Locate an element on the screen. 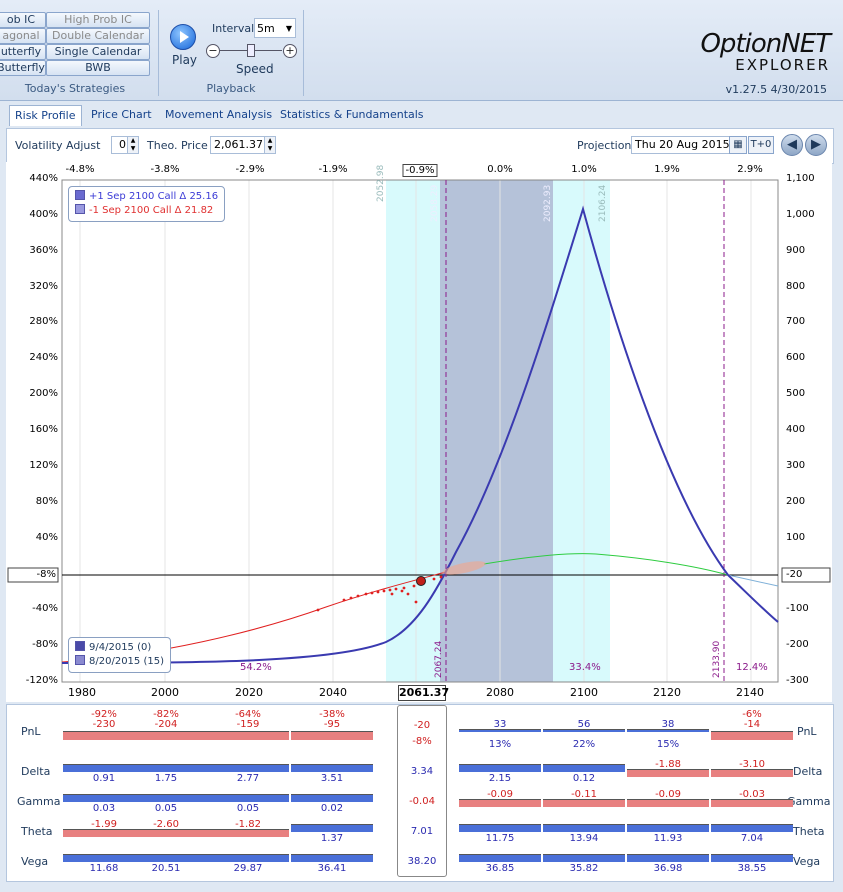 This screenshot has width=843, height=892. greek-value: -204 is located at coordinates (166, 724).